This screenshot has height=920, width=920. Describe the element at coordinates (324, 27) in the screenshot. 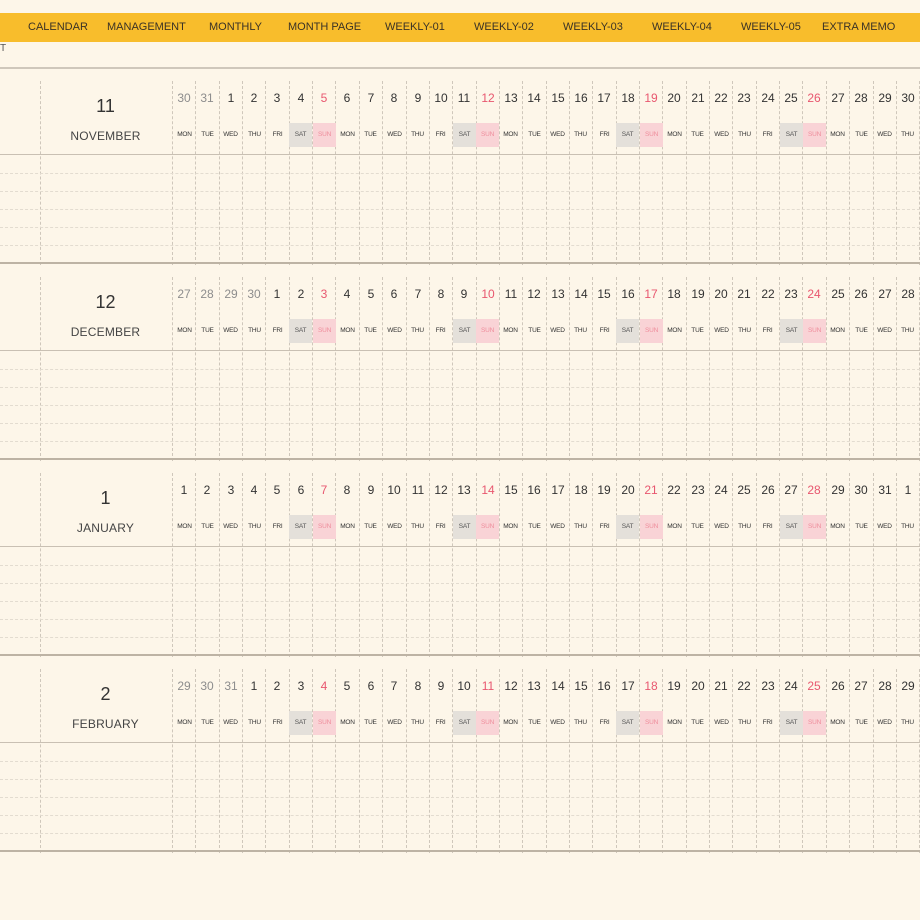

I see `nav-tab-month-page: MONTH PAGE` at that location.